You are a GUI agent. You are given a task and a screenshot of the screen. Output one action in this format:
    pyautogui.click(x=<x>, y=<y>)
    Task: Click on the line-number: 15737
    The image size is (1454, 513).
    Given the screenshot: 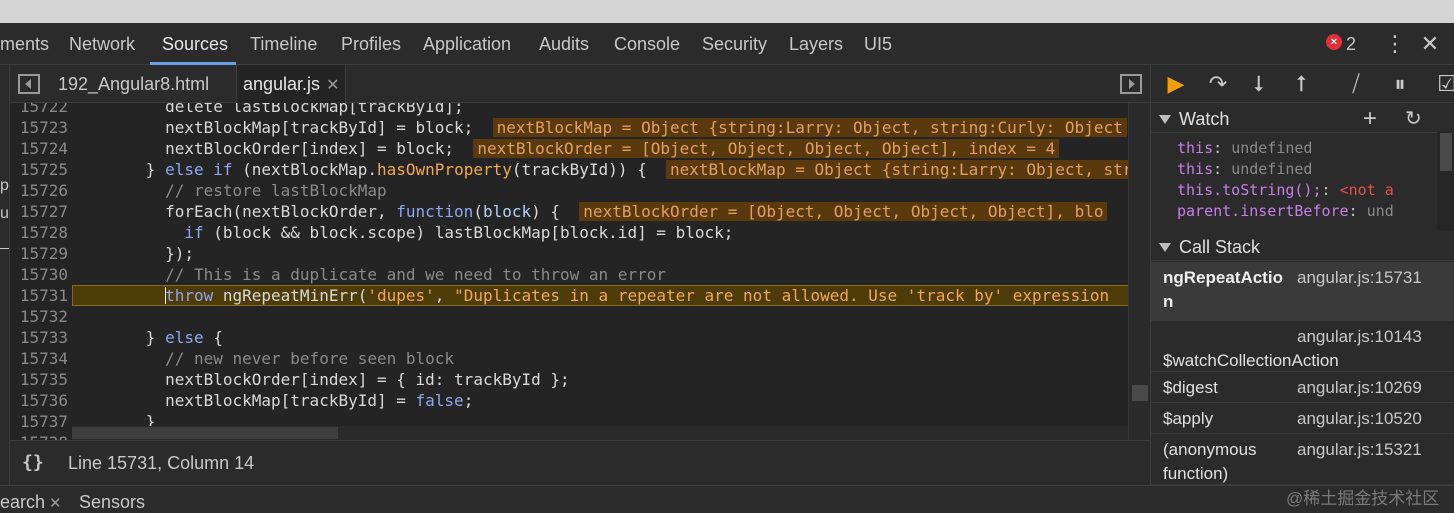 What is the action you would take?
    pyautogui.click(x=39, y=421)
    